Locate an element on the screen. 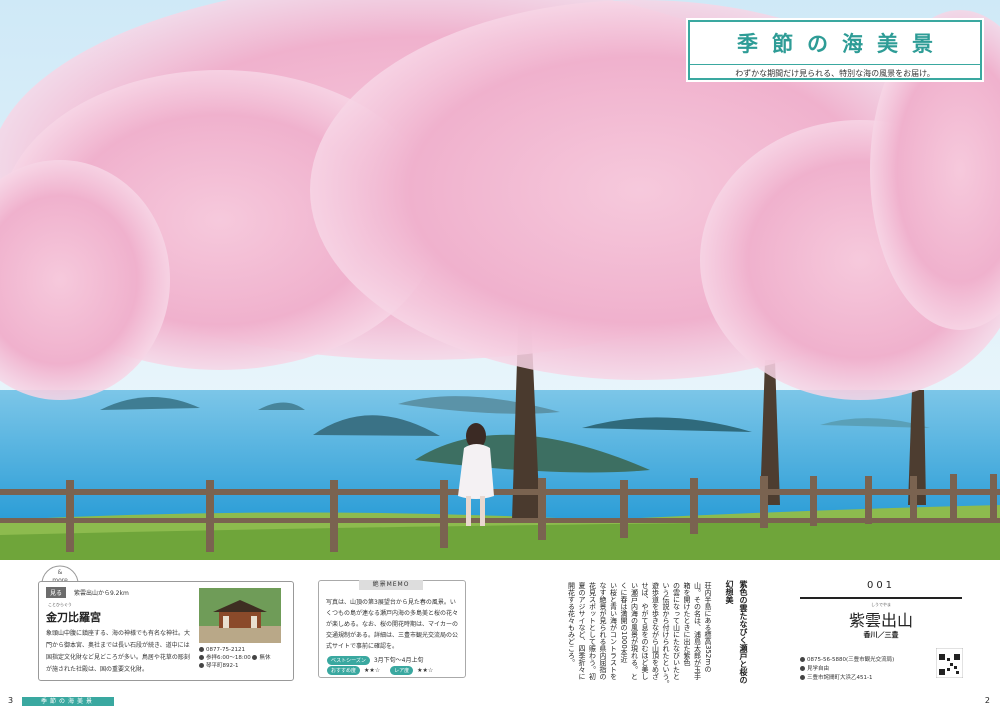 The image size is (1000, 717). more-head: 見る 紫雲出山から9.2km is located at coordinates (87, 592).